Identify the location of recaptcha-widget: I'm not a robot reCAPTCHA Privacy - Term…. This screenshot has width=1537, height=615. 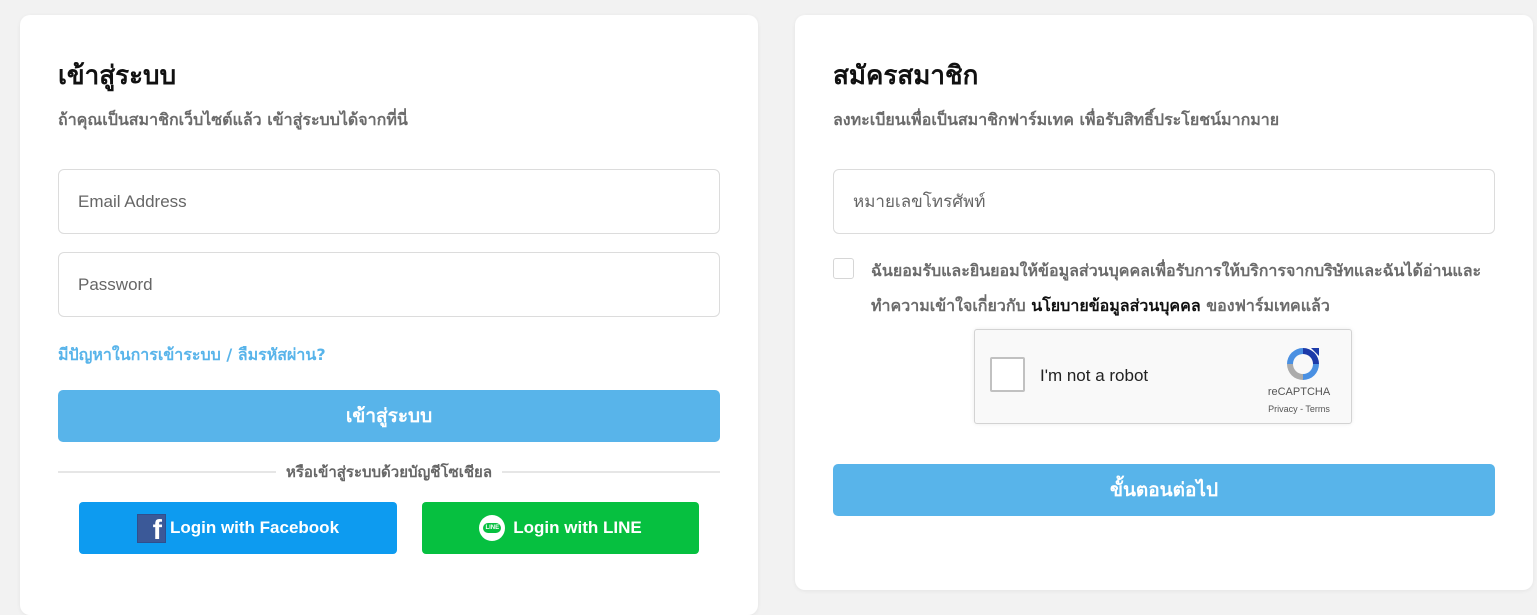
(1163, 376).